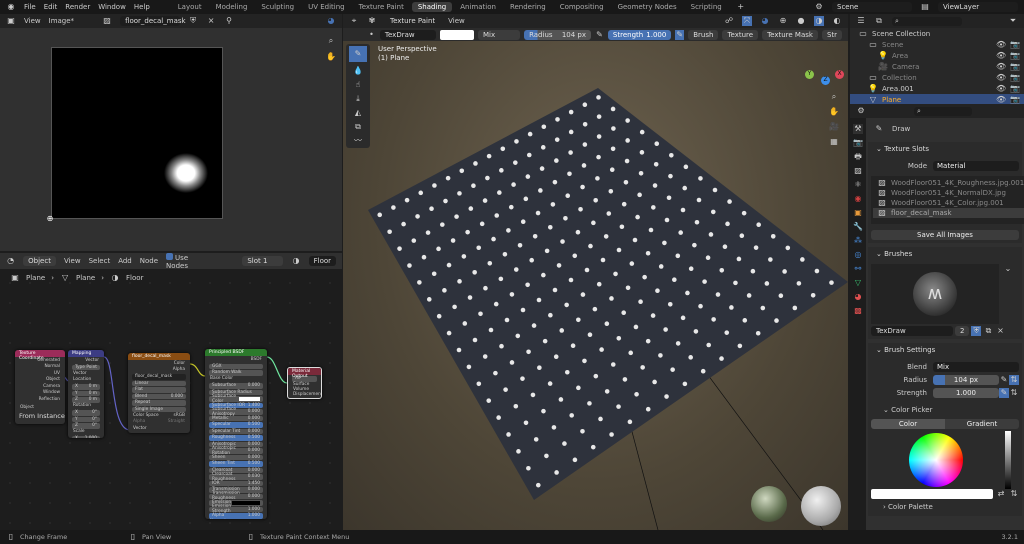  What do you see at coordinates (153, 376) in the screenshot?
I see `image-field: floor_decal_mask` at bounding box center [153, 376].